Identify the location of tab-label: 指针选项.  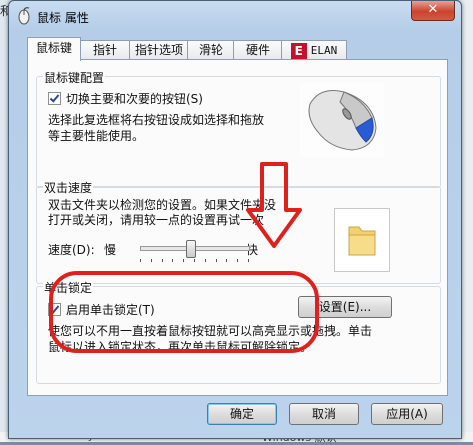
(158, 50).